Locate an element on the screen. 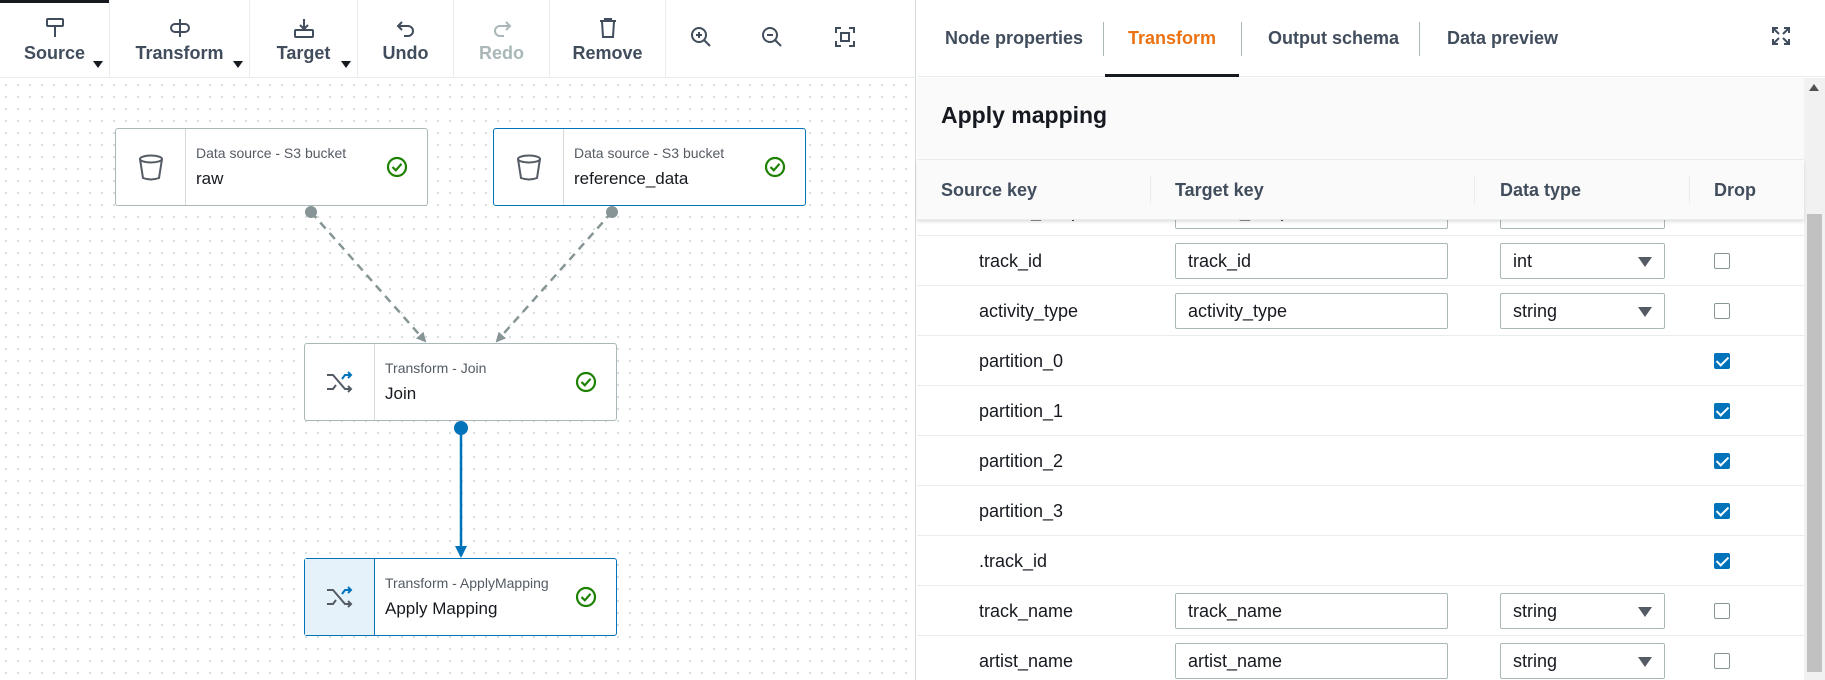 This screenshot has width=1825, height=680. tab-node-properties: Node properties is located at coordinates (1014, 38).